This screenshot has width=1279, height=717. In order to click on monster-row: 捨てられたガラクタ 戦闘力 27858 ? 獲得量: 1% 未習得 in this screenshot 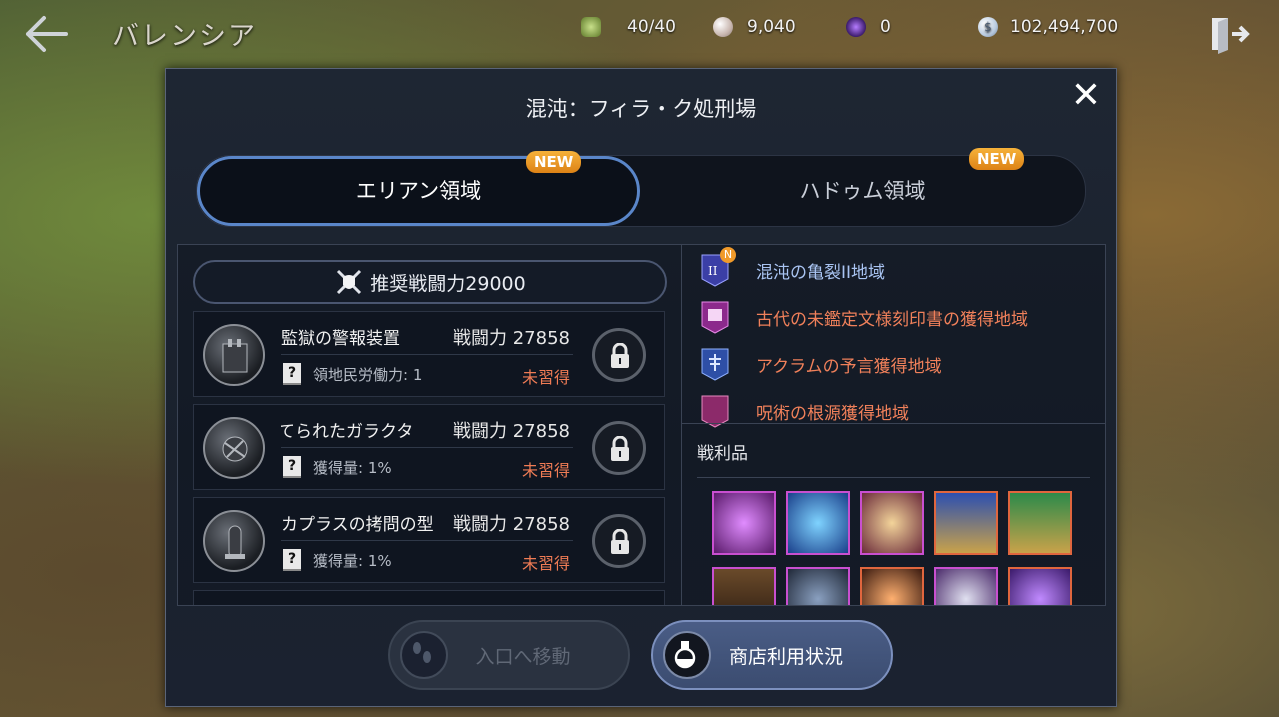, I will do `click(429, 447)`.